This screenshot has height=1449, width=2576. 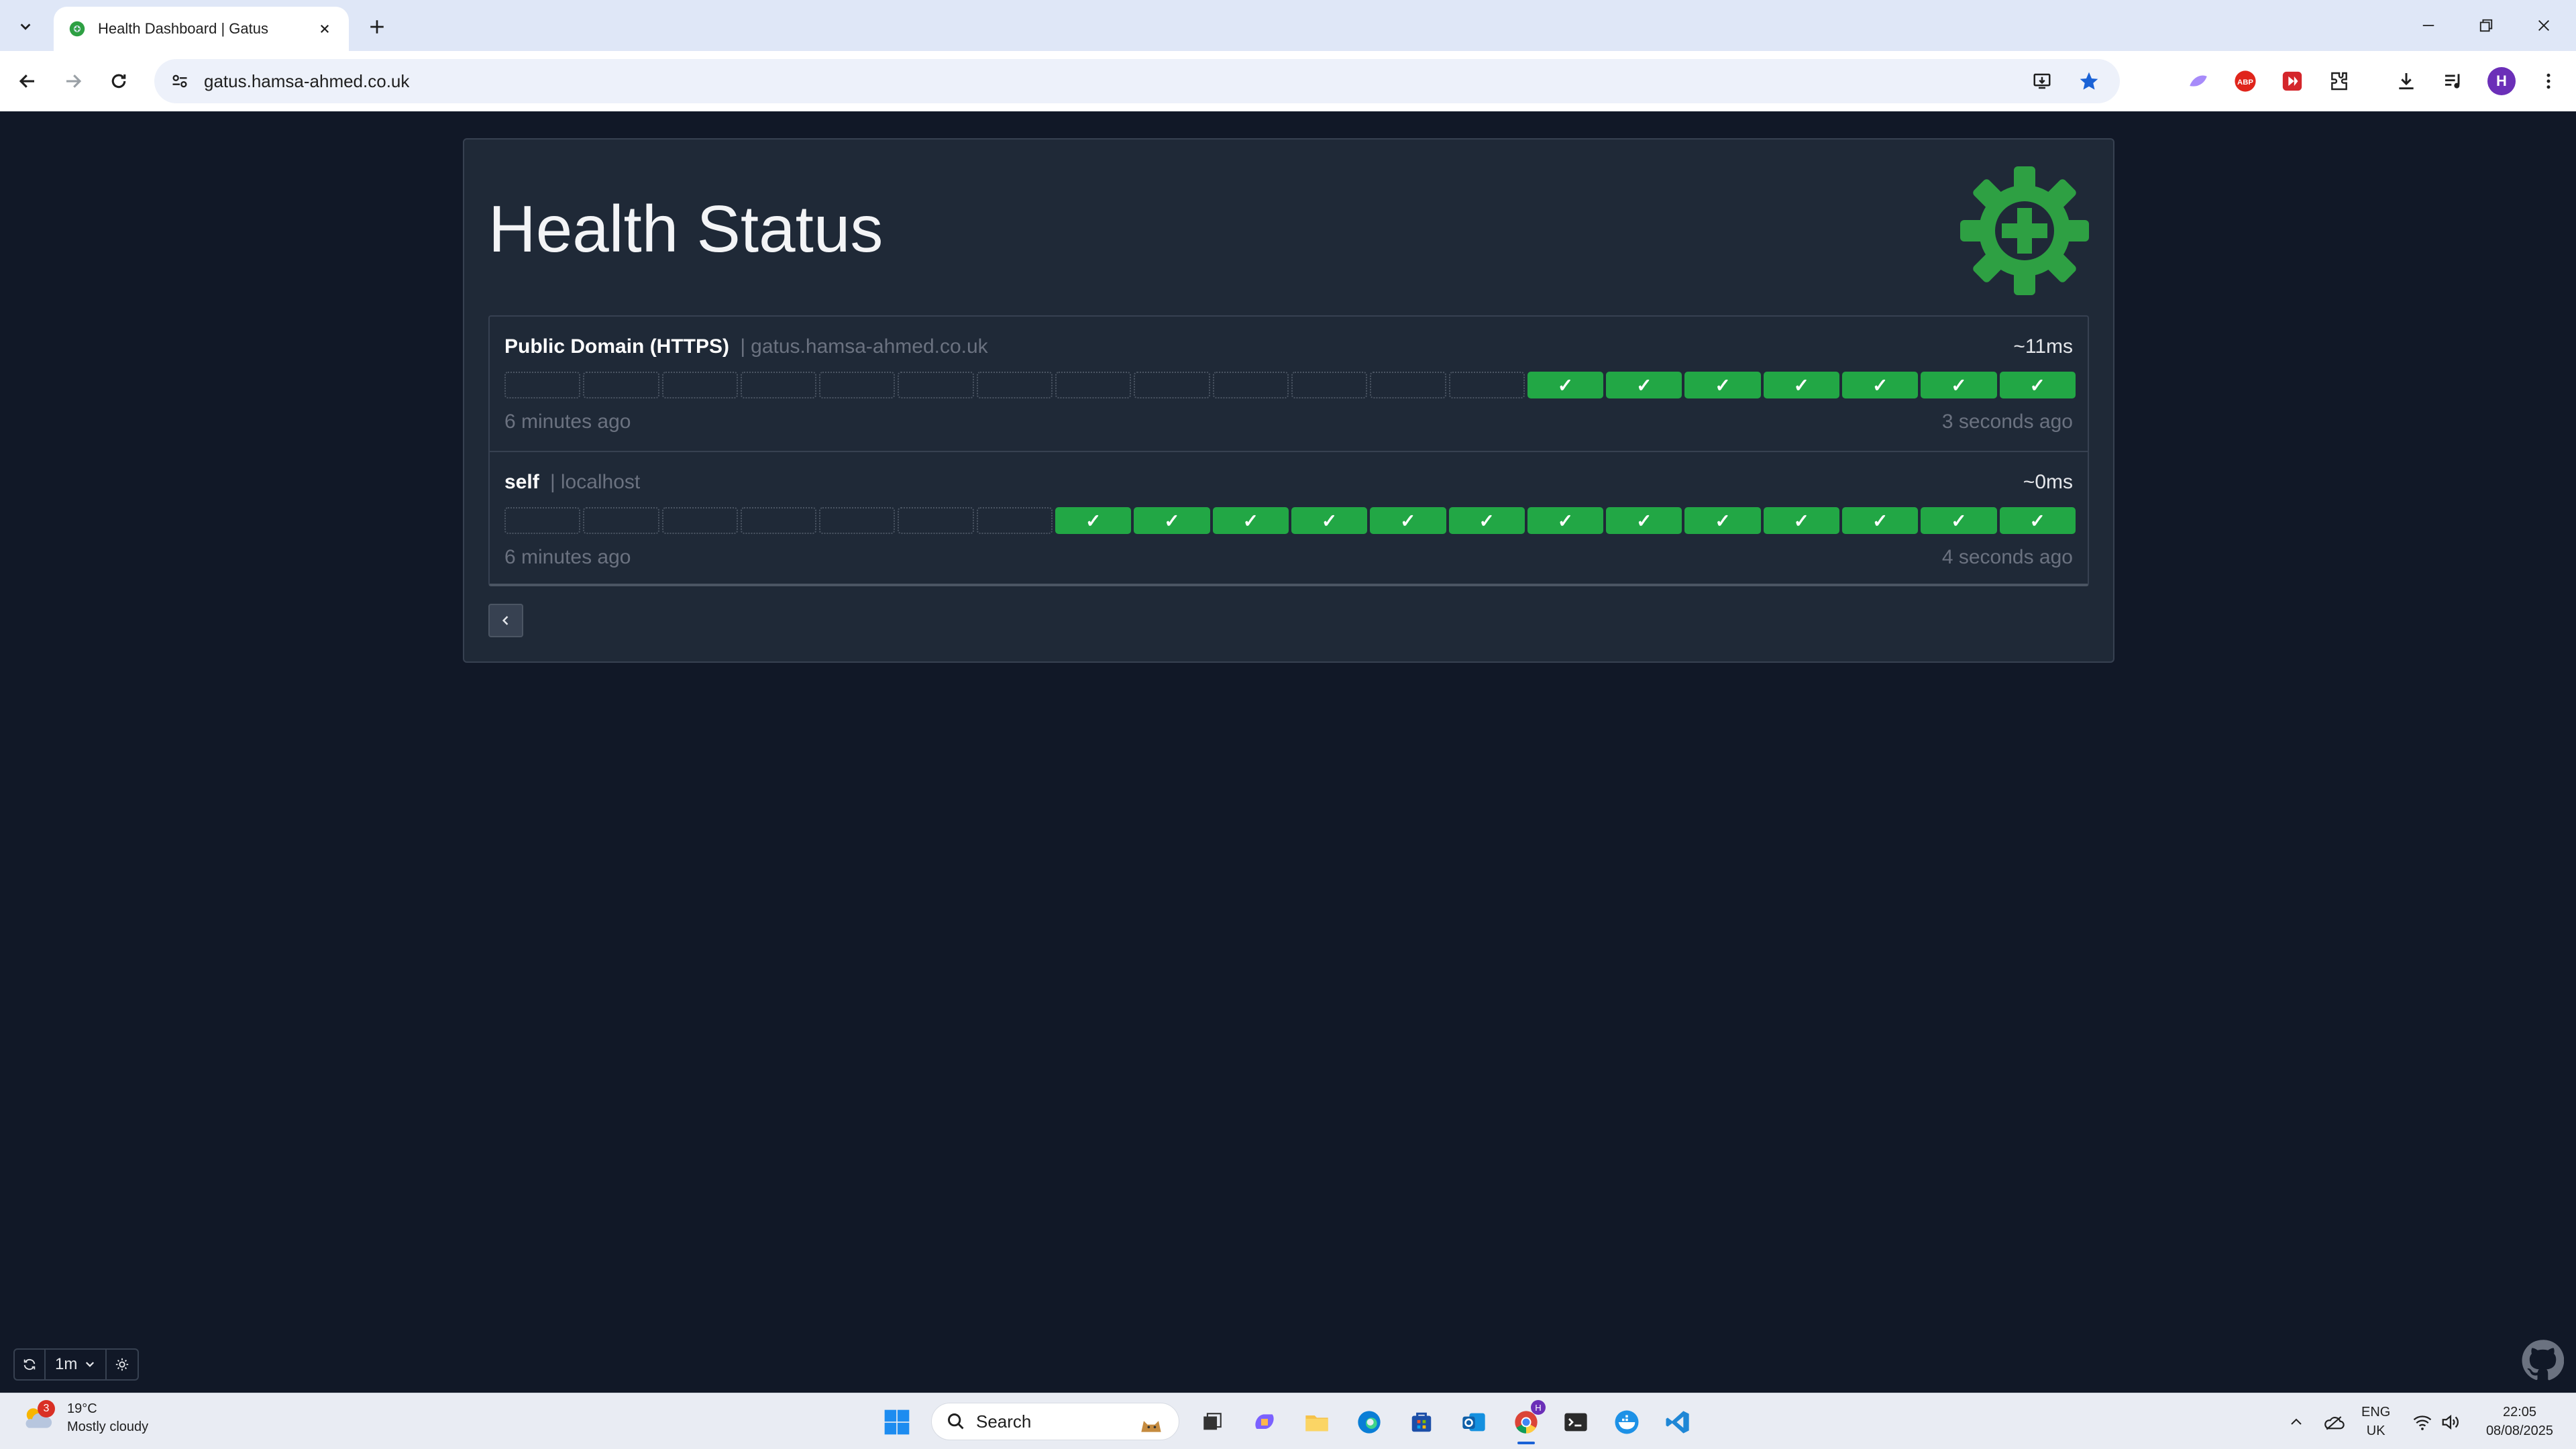 I want to click on onedrive-button, so click(x=2334, y=1422).